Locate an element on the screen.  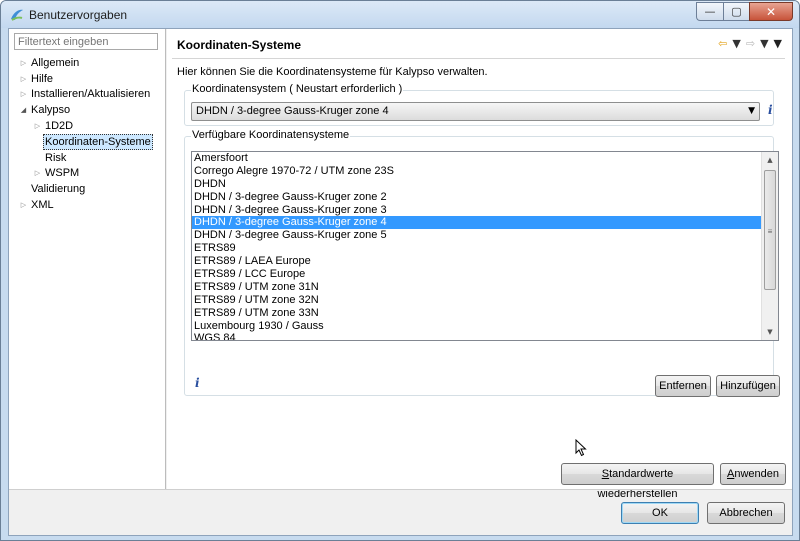
list-item: Luxembourg 1930 / Gauss is located at coordinates (485, 326).